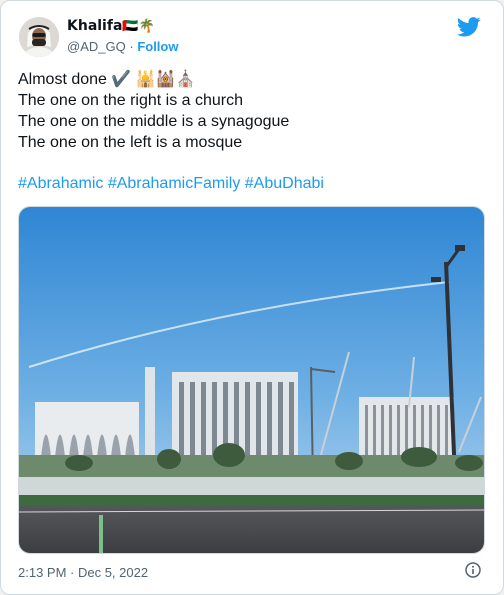  Describe the element at coordinates (468, 27) in the screenshot. I see `twitter-bird-icon` at that location.